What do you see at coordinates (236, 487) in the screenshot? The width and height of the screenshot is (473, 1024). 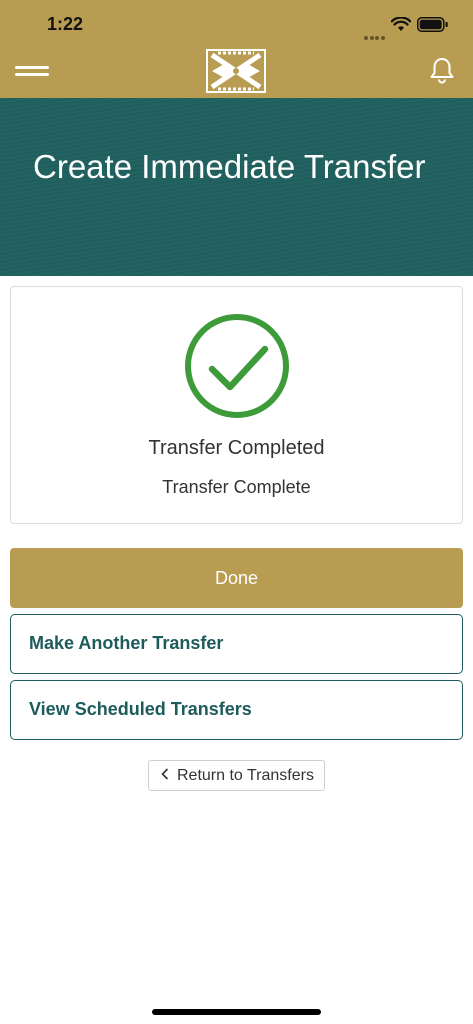 I see `result-subtitle: Transfer Complete` at bounding box center [236, 487].